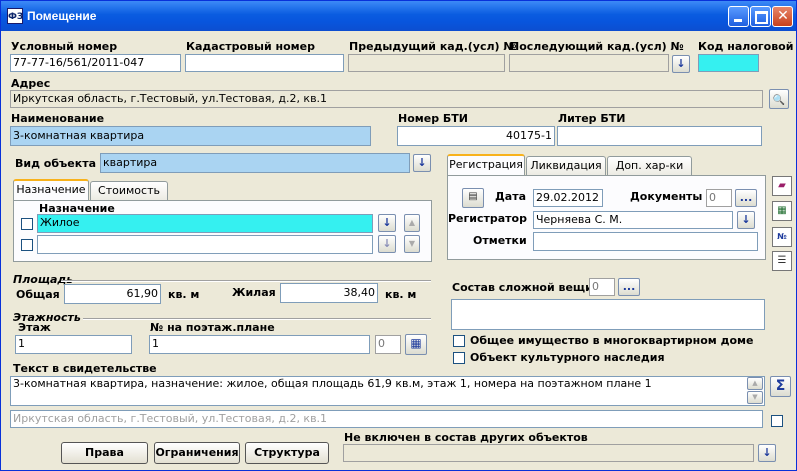  What do you see at coordinates (433, 46) in the screenshot?
I see `prev-cad-label: Предыдущий кад.(усл) №` at bounding box center [433, 46].